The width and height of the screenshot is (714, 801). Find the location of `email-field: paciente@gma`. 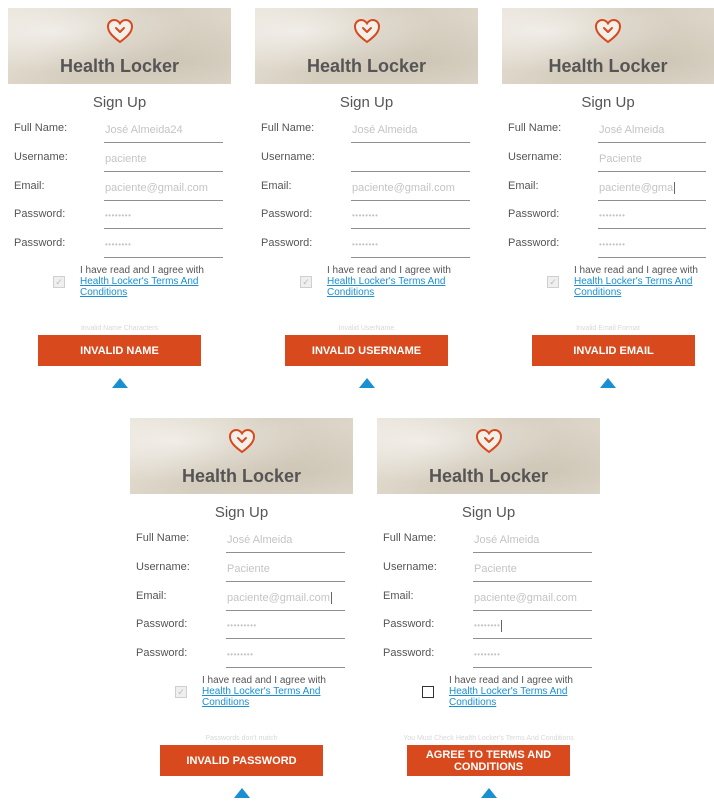

email-field: paciente@gma is located at coordinates (652, 189).